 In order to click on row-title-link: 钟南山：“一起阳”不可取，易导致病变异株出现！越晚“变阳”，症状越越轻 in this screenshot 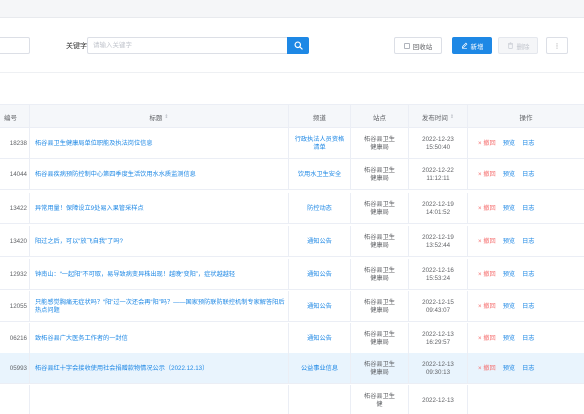, I will do `click(159, 274)`.